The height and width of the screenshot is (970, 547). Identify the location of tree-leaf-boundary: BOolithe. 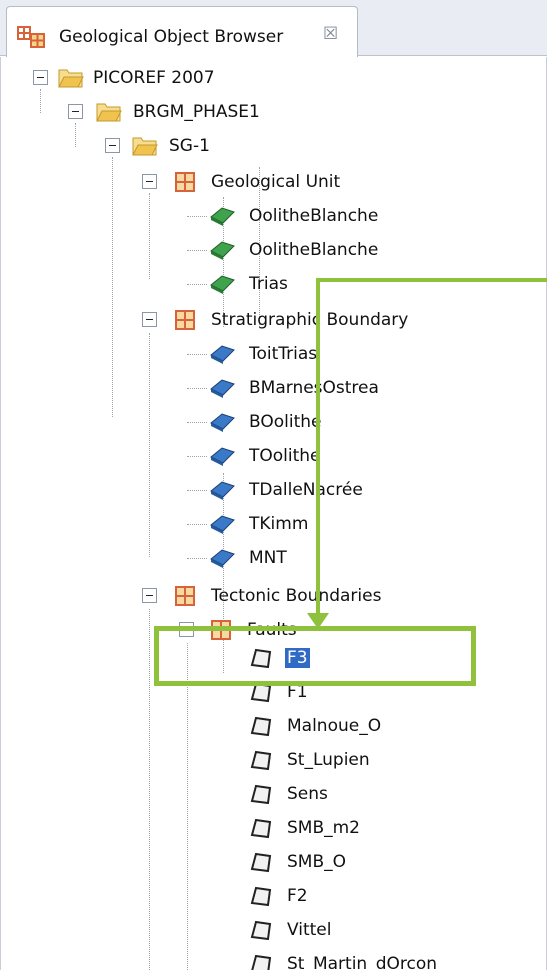
(274, 423).